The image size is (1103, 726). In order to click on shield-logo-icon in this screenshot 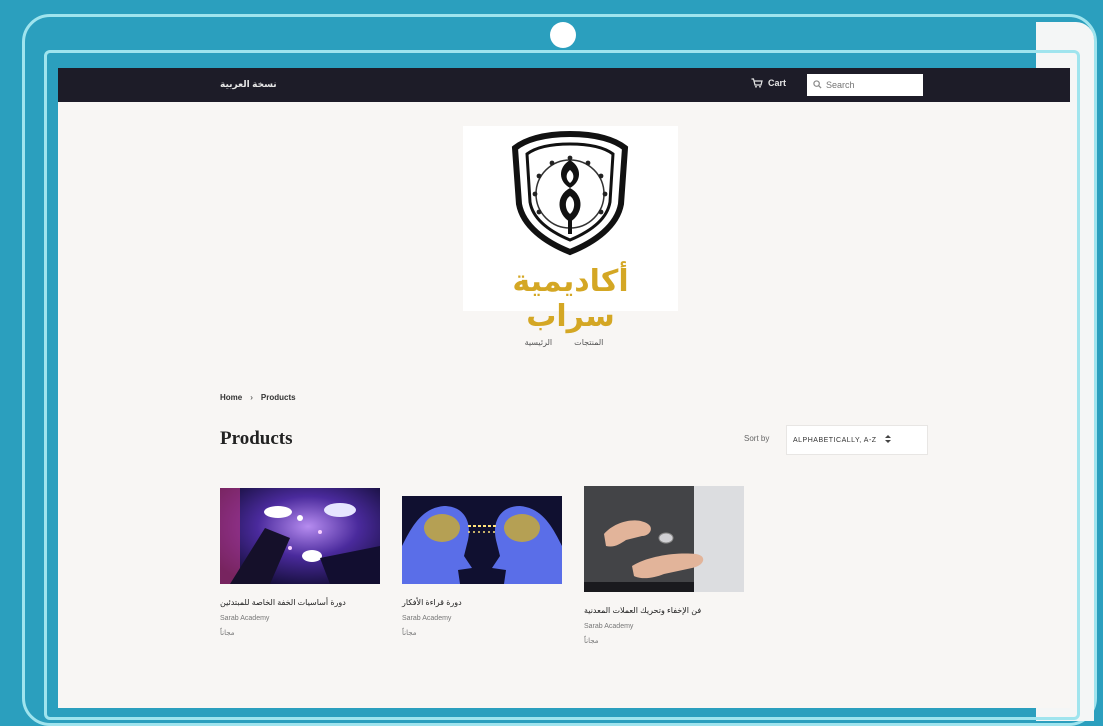, I will do `click(570, 193)`.